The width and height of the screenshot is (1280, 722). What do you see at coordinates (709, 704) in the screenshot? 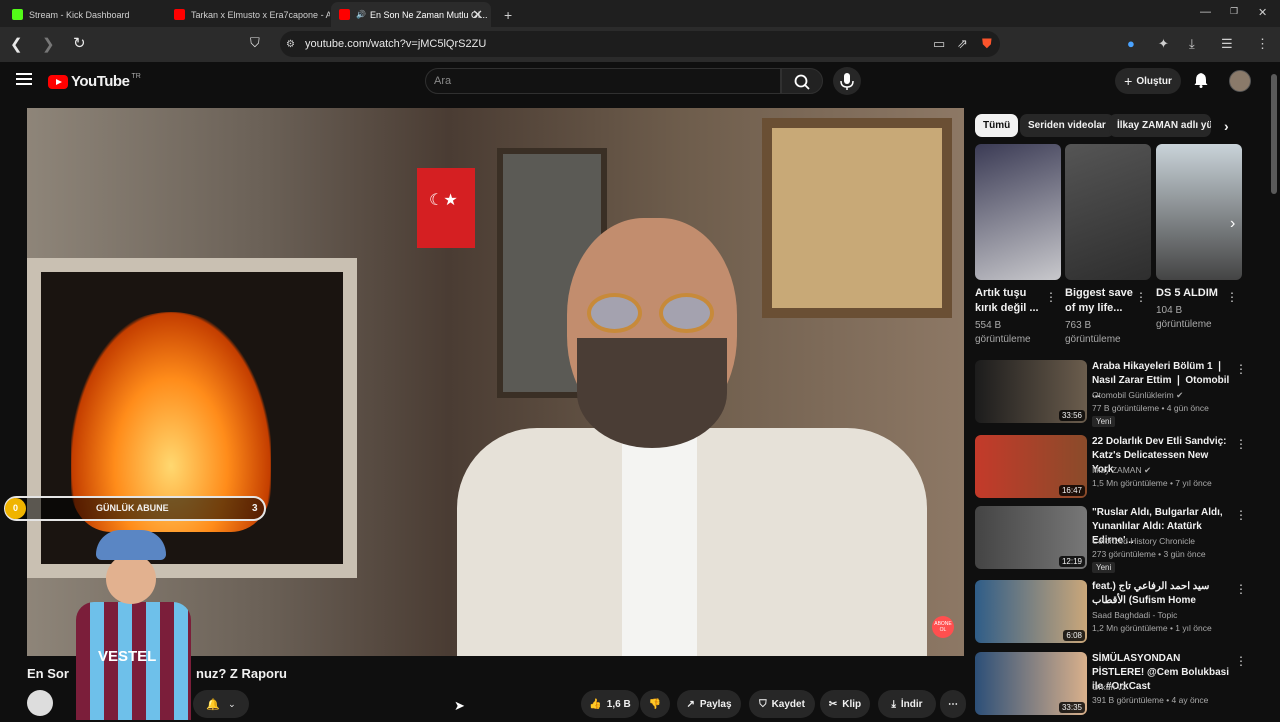
I see `share-button: ↗ Paylaş` at bounding box center [709, 704].